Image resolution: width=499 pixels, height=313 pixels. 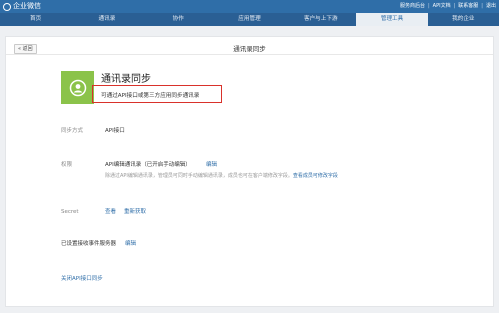 What do you see at coordinates (468, 6) in the screenshot?
I see `contact-support-link: 联系客服` at bounding box center [468, 6].